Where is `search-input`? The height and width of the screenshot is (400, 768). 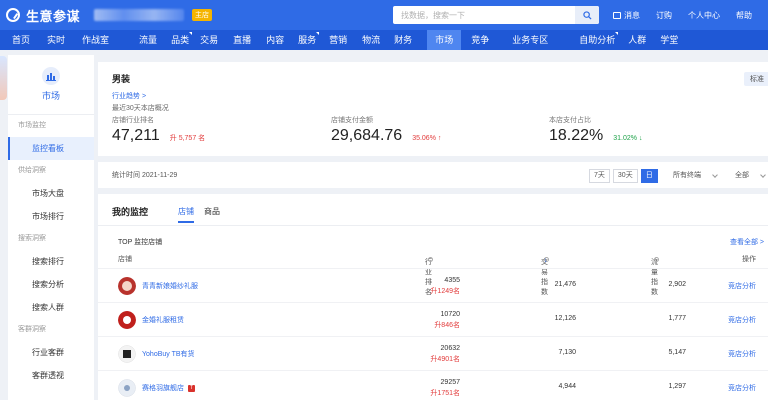 search-input is located at coordinates (484, 15).